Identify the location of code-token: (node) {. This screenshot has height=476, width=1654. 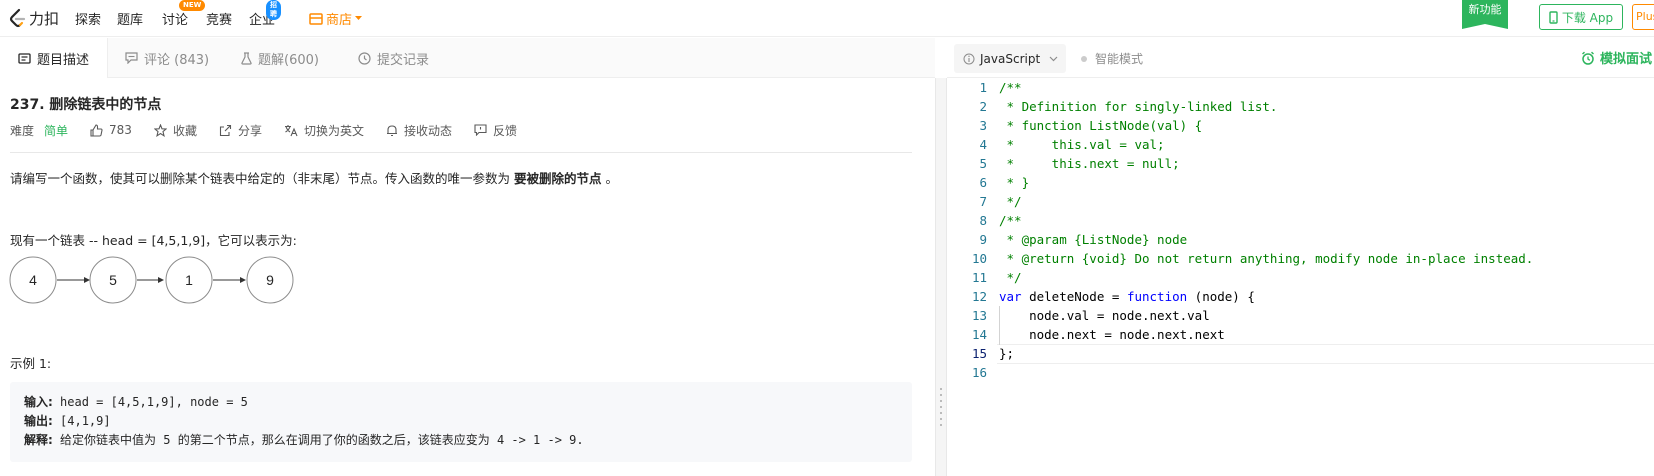
(1221, 296).